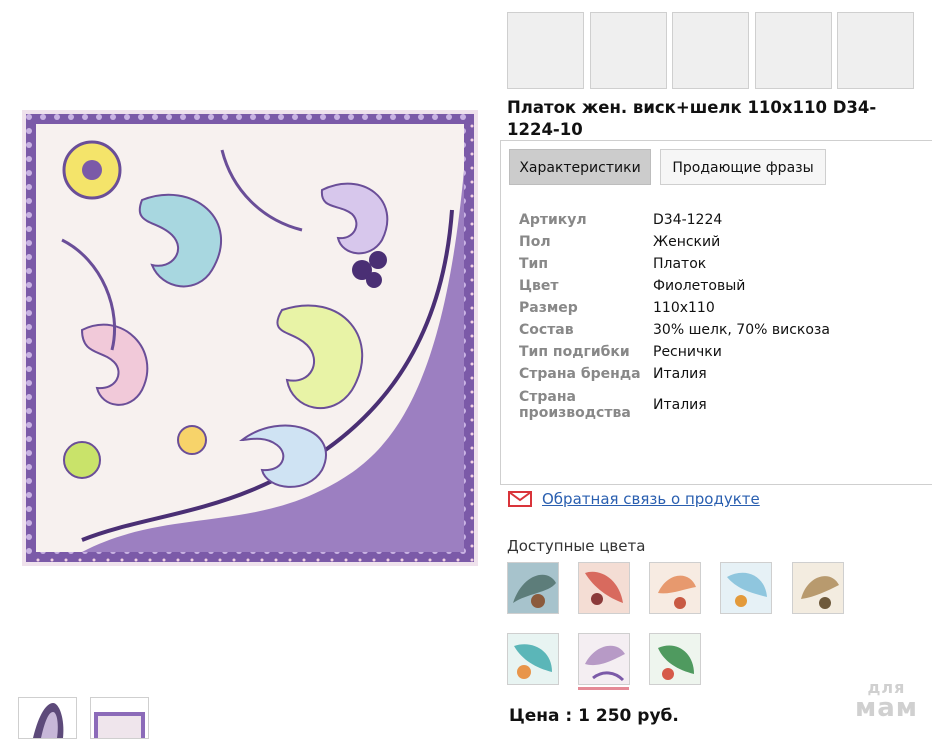 The width and height of the screenshot is (932, 739). I want to click on color-swatch-7-selected, so click(604, 659).